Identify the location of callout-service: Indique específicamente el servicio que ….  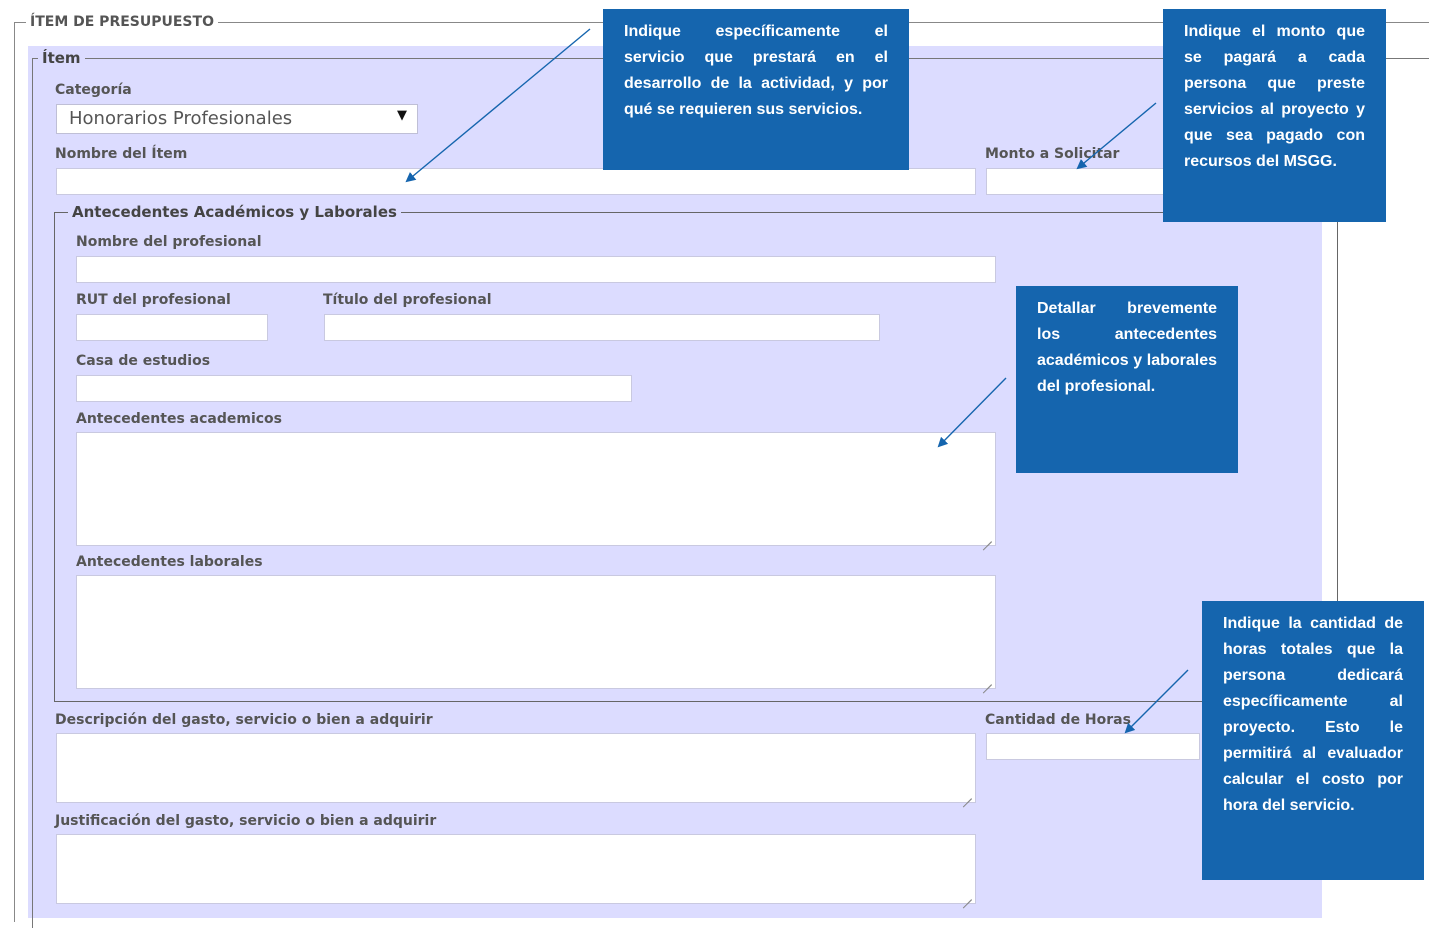
(756, 89).